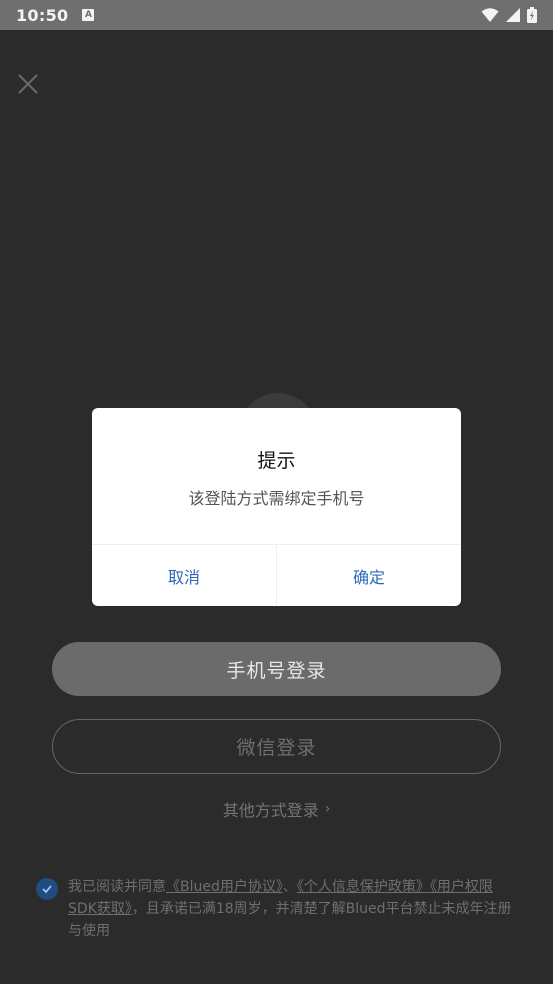 The height and width of the screenshot is (984, 553). What do you see at coordinates (368, 575) in the screenshot?
I see `confirm-button: 确定` at bounding box center [368, 575].